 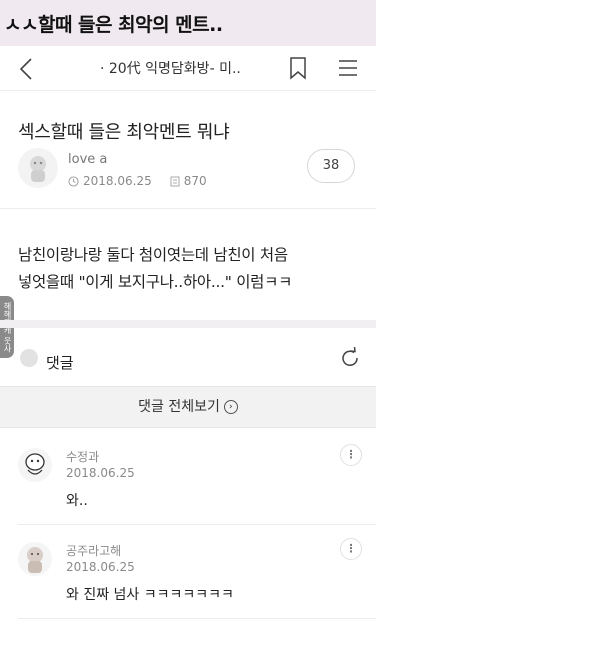 I want to click on avatar-icon, so click(x=38, y=169).